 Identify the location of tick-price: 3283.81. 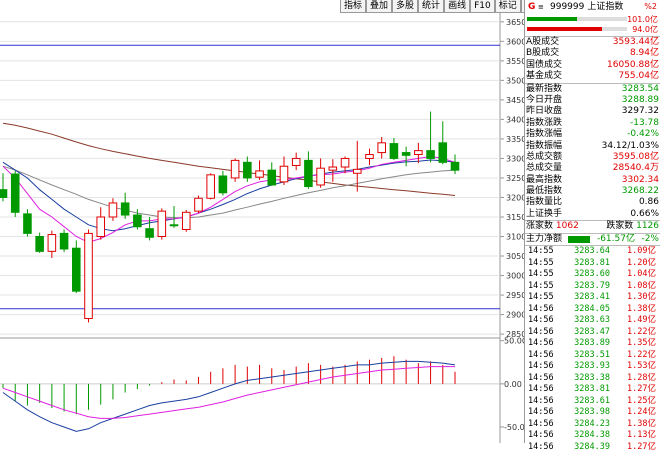
(592, 262).